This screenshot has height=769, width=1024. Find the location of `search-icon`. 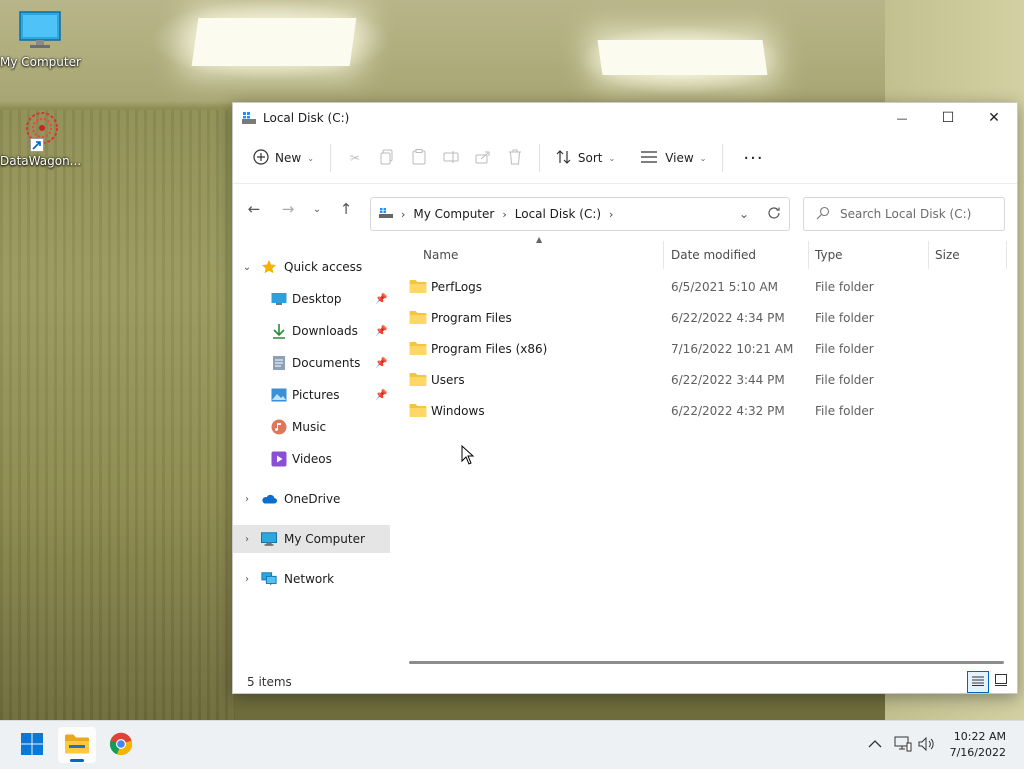

search-icon is located at coordinates (823, 214).